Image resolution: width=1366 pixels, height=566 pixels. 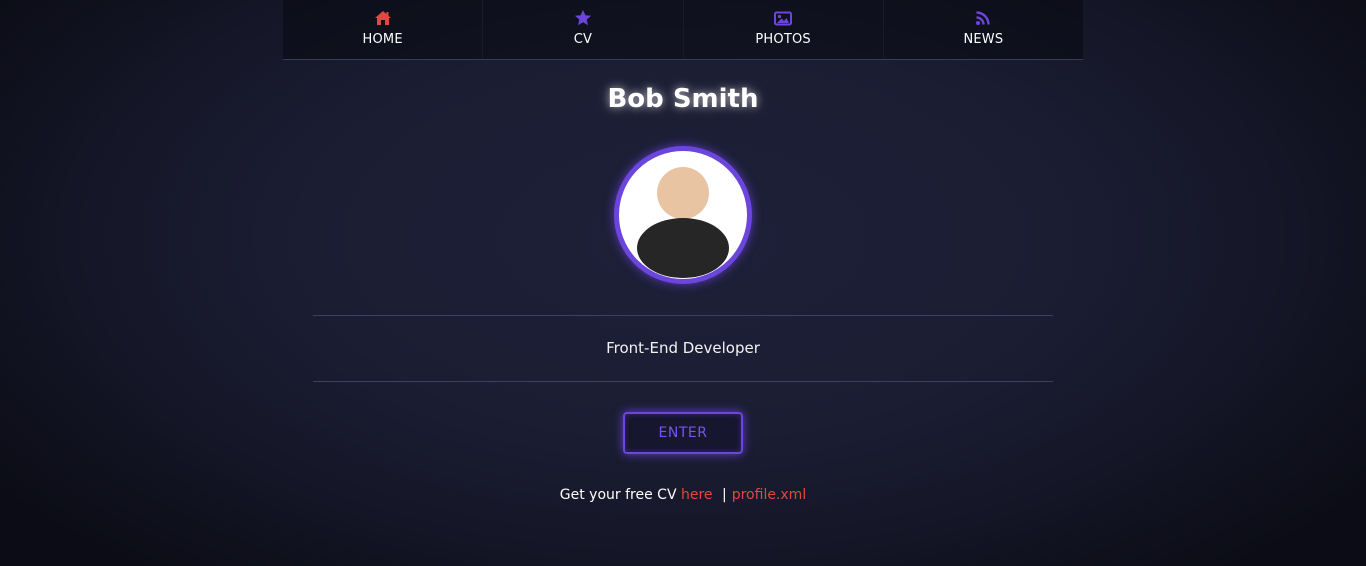 What do you see at coordinates (683, 348) in the screenshot?
I see `profile-role: Front-End Developer` at bounding box center [683, 348].